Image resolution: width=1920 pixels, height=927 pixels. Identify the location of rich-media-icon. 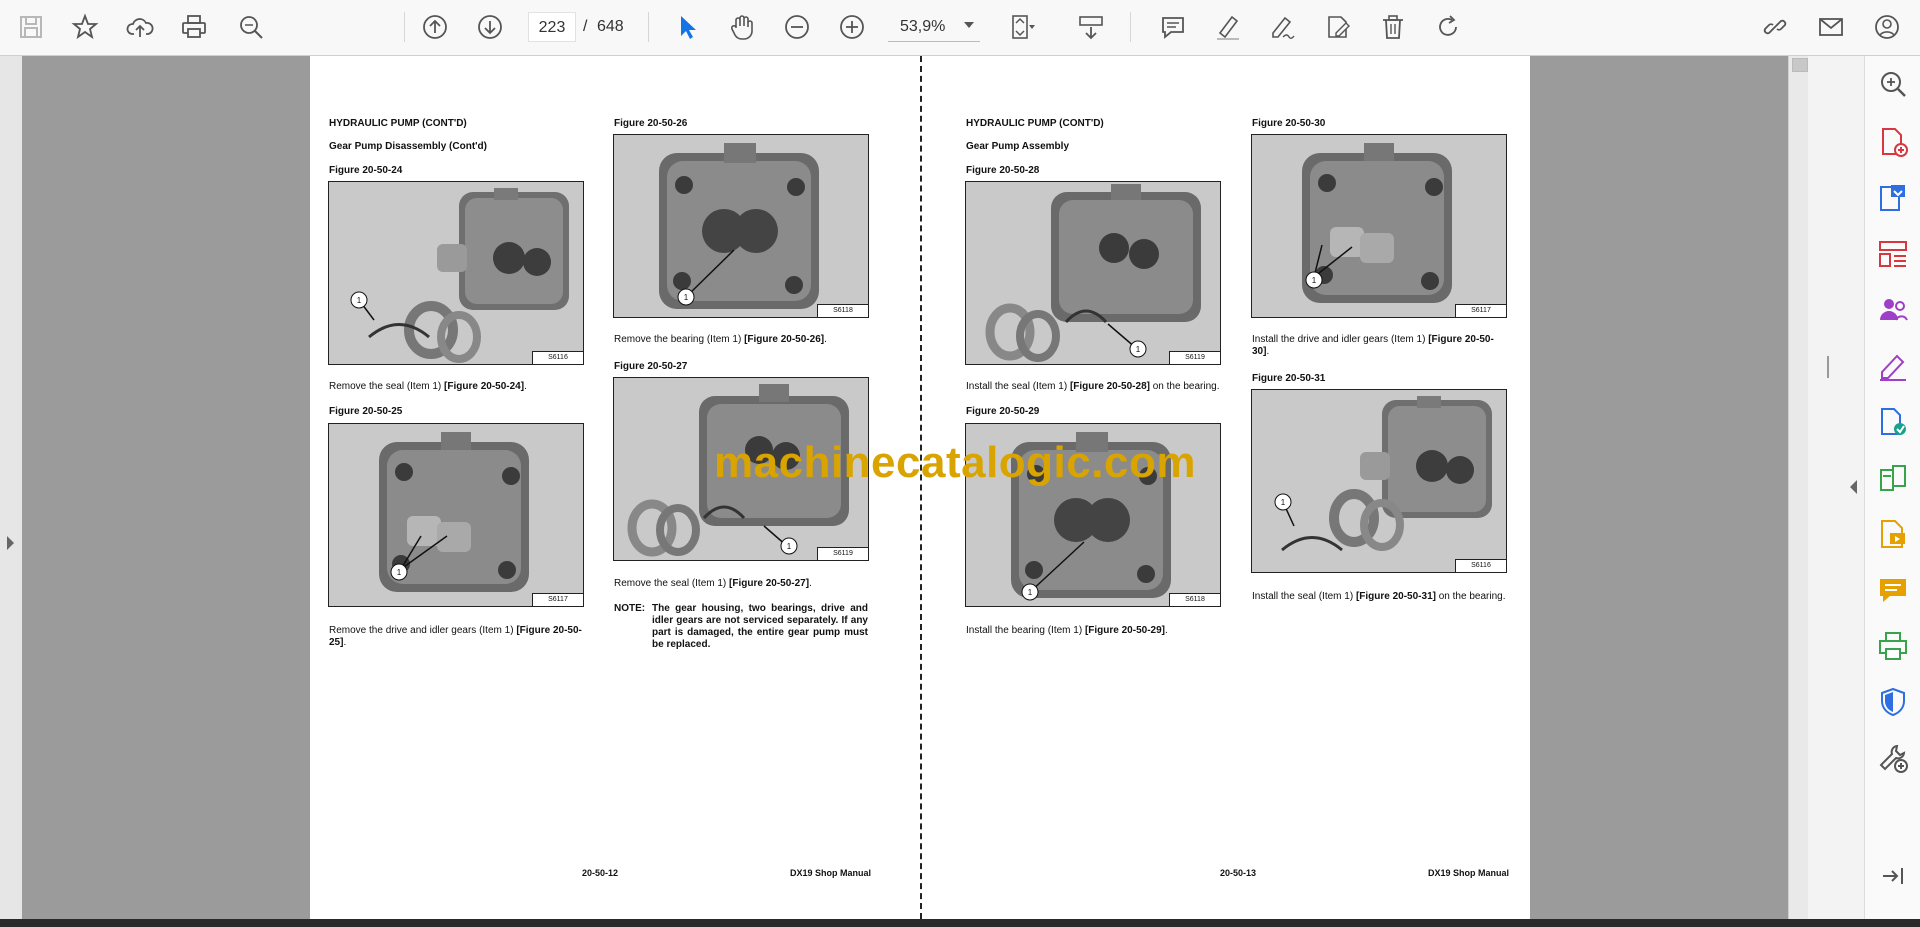
(1893, 534).